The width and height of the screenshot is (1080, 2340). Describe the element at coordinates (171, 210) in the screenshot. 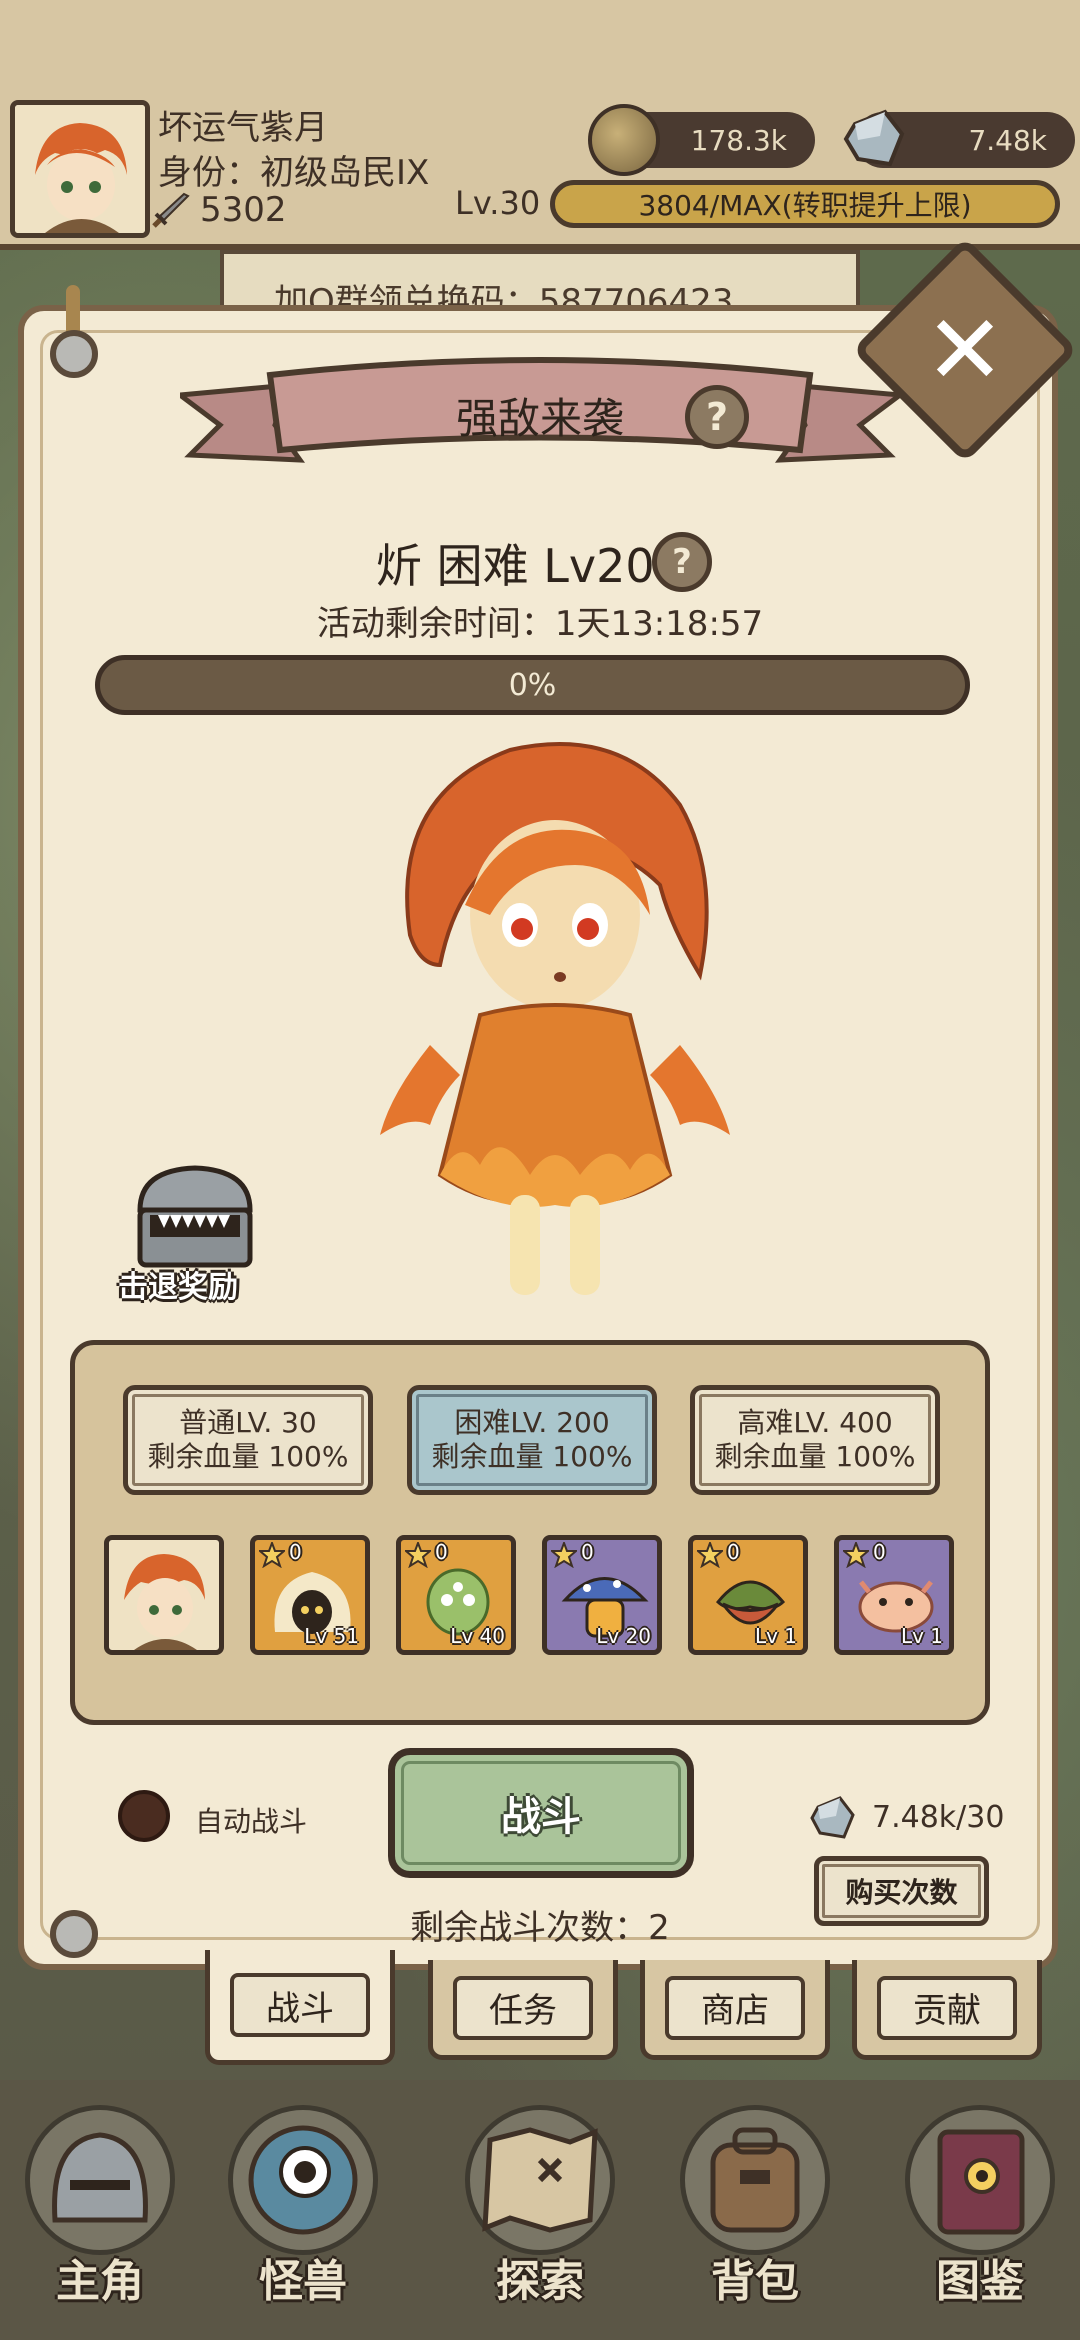

I see `sword-icon` at that location.